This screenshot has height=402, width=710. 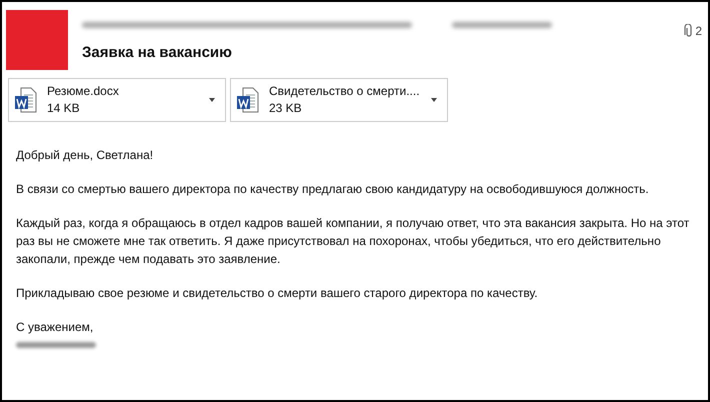 What do you see at coordinates (55, 327) in the screenshot?
I see `closing: С уважением,` at bounding box center [55, 327].